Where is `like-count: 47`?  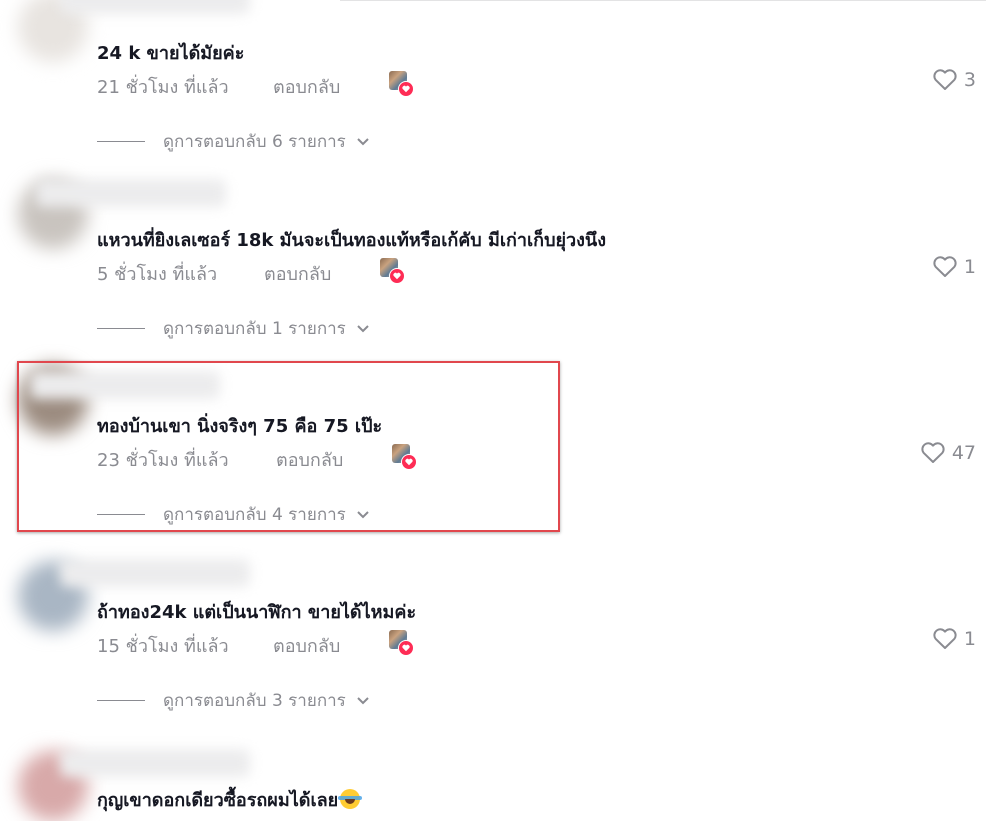 like-count: 47 is located at coordinates (963, 453).